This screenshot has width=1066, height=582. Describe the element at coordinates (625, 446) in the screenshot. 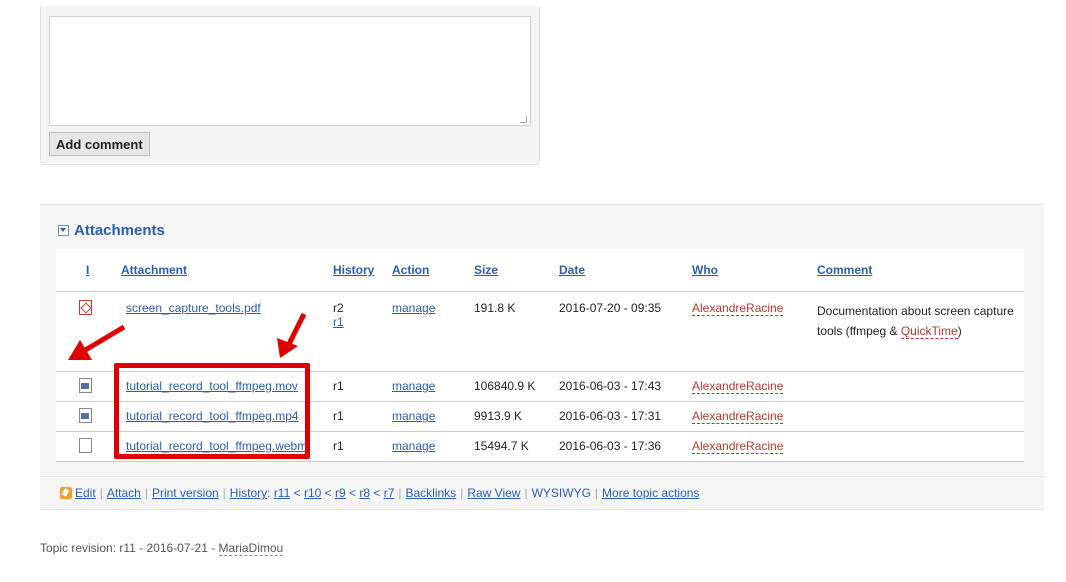

I see `date-cell: 2016-06-03 - 17:36` at that location.